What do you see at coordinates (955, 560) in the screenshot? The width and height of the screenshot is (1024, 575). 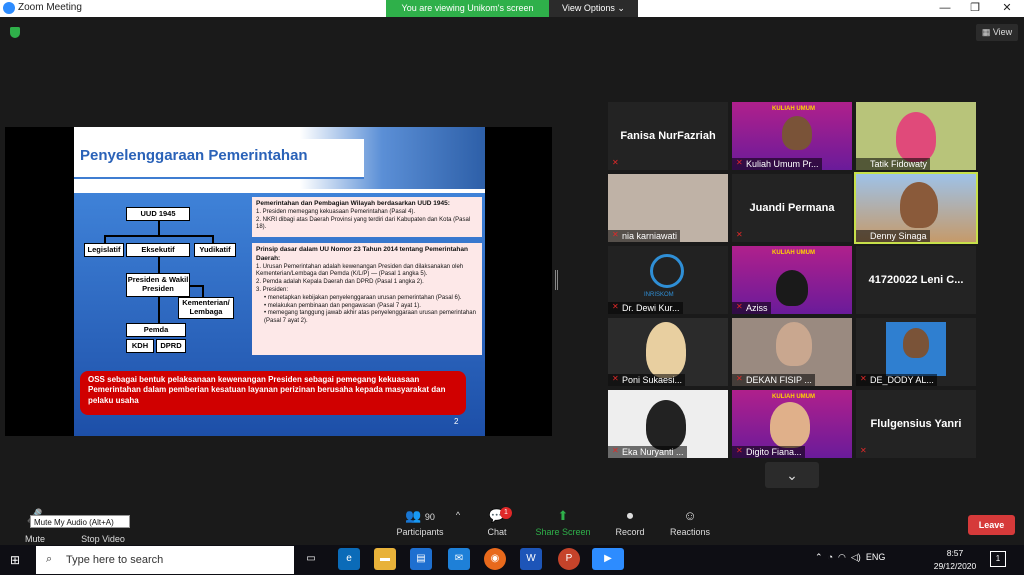 I see `taskbar-clock: 8:57 29/12/2020` at bounding box center [955, 560].